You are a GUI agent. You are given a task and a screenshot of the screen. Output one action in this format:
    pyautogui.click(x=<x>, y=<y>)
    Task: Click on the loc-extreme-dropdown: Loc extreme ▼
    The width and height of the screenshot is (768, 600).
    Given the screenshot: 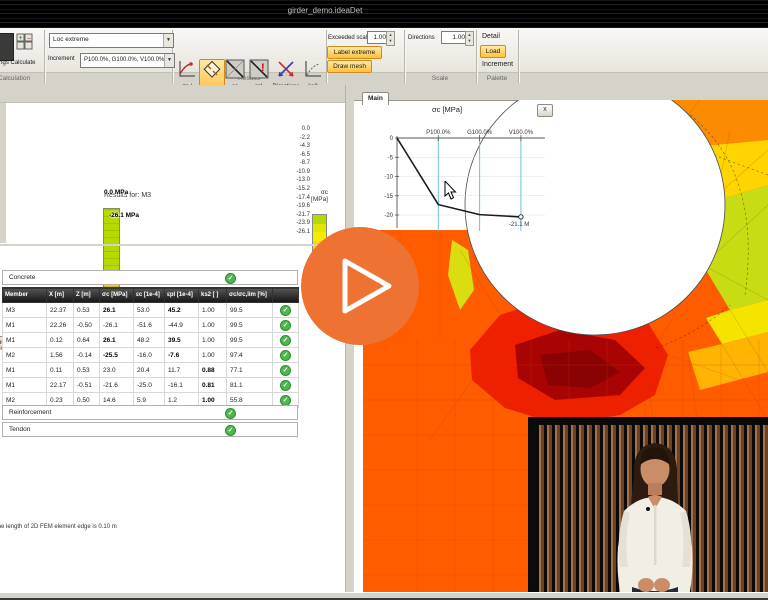 What is the action you would take?
    pyautogui.click(x=111, y=40)
    